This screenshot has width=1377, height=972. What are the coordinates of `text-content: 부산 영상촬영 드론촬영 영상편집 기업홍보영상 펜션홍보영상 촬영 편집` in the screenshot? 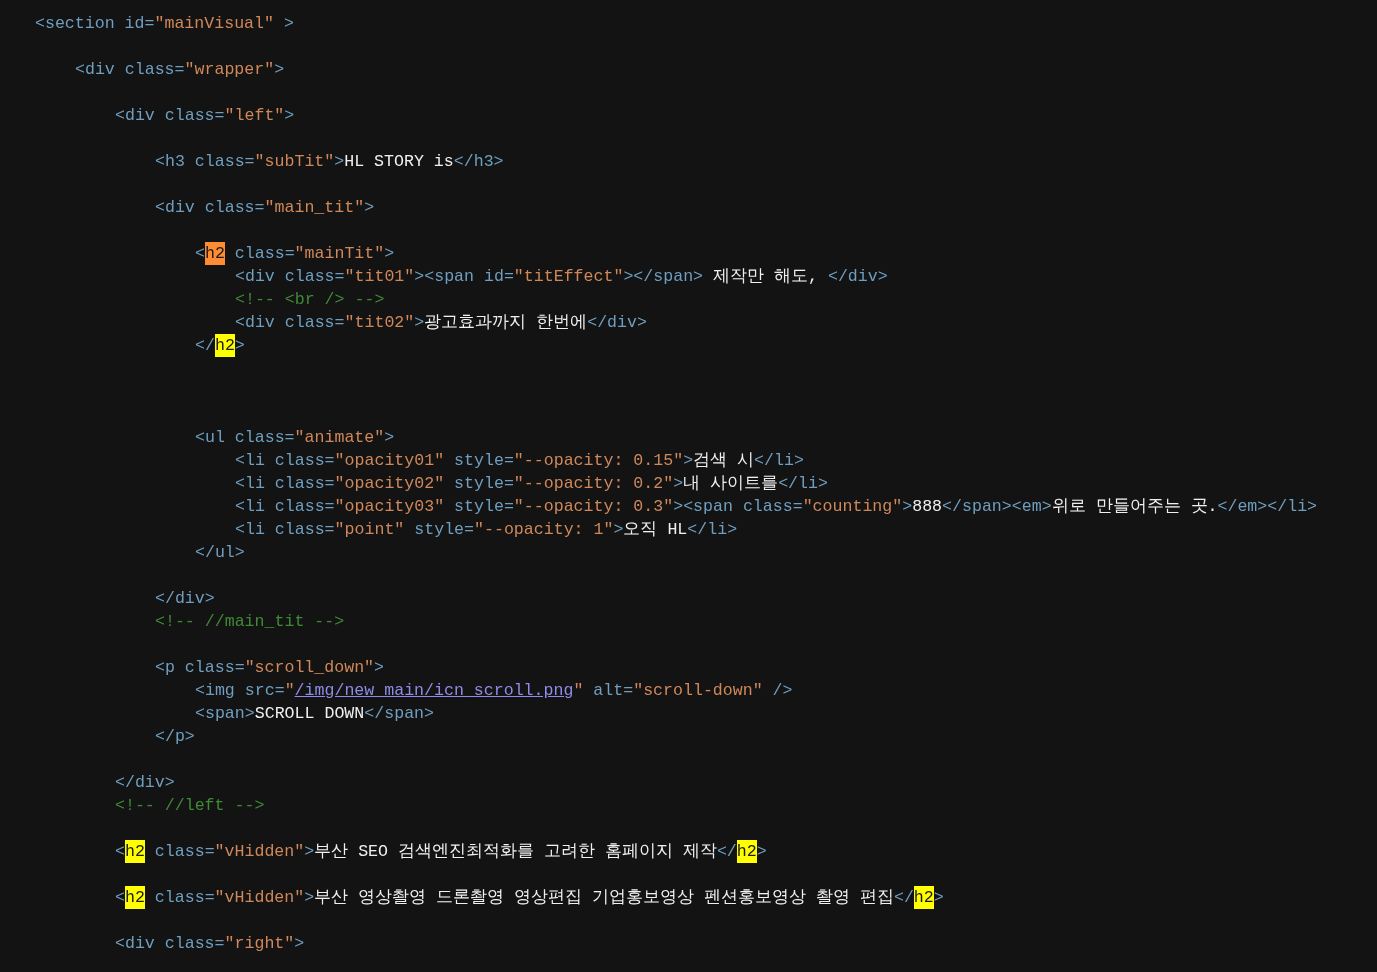 It's located at (604, 898).